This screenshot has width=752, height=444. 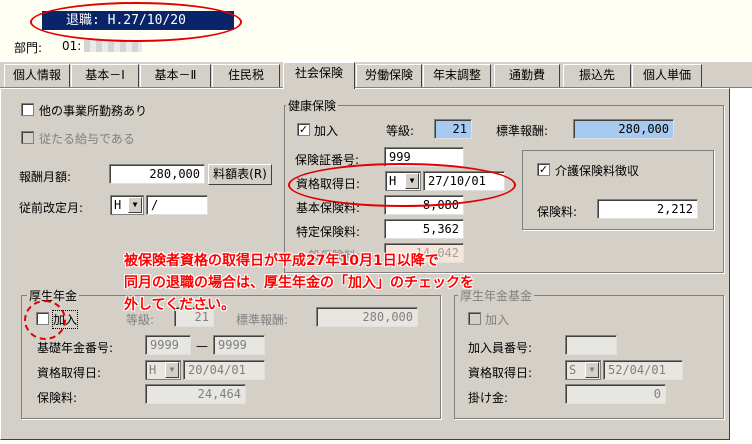 I want to click on specific-premium-field: 5,362, so click(x=424, y=229).